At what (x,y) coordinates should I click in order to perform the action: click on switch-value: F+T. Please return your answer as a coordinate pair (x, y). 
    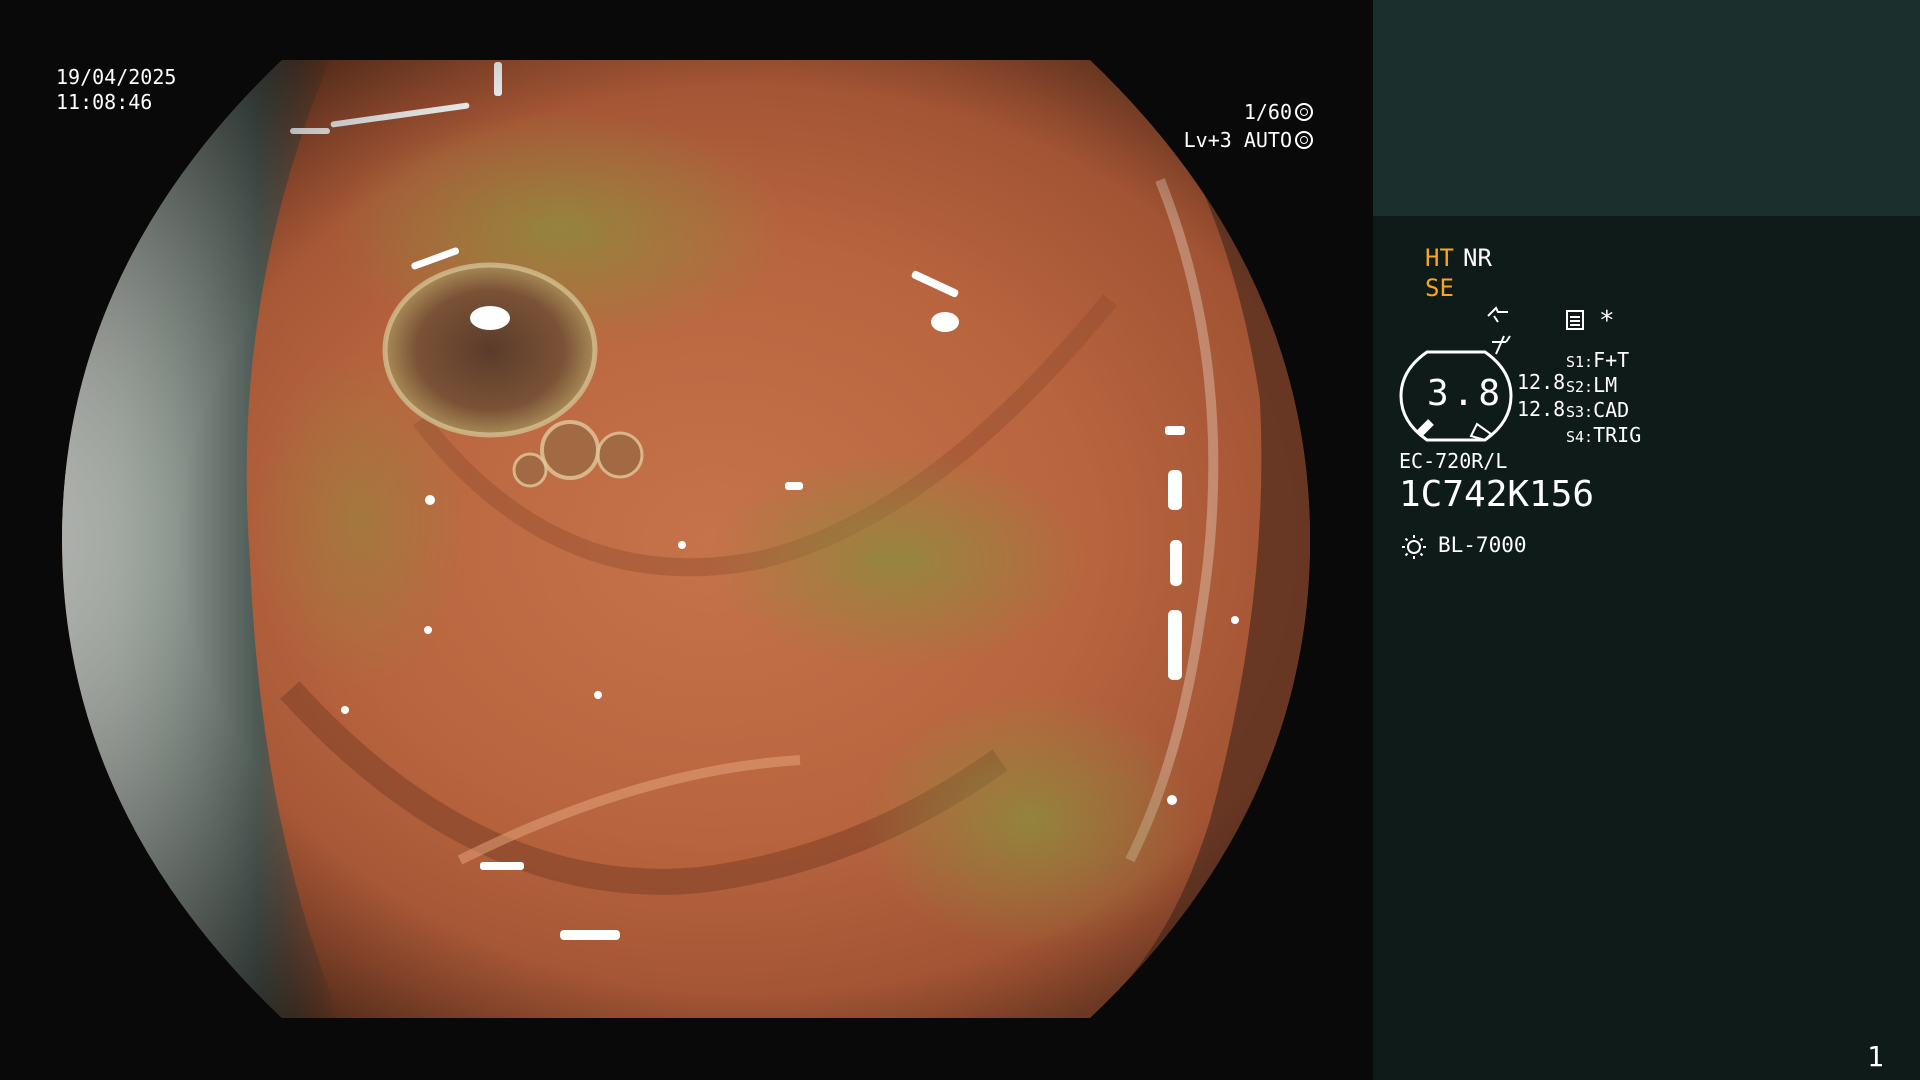
    Looking at the image, I should click on (1611, 360).